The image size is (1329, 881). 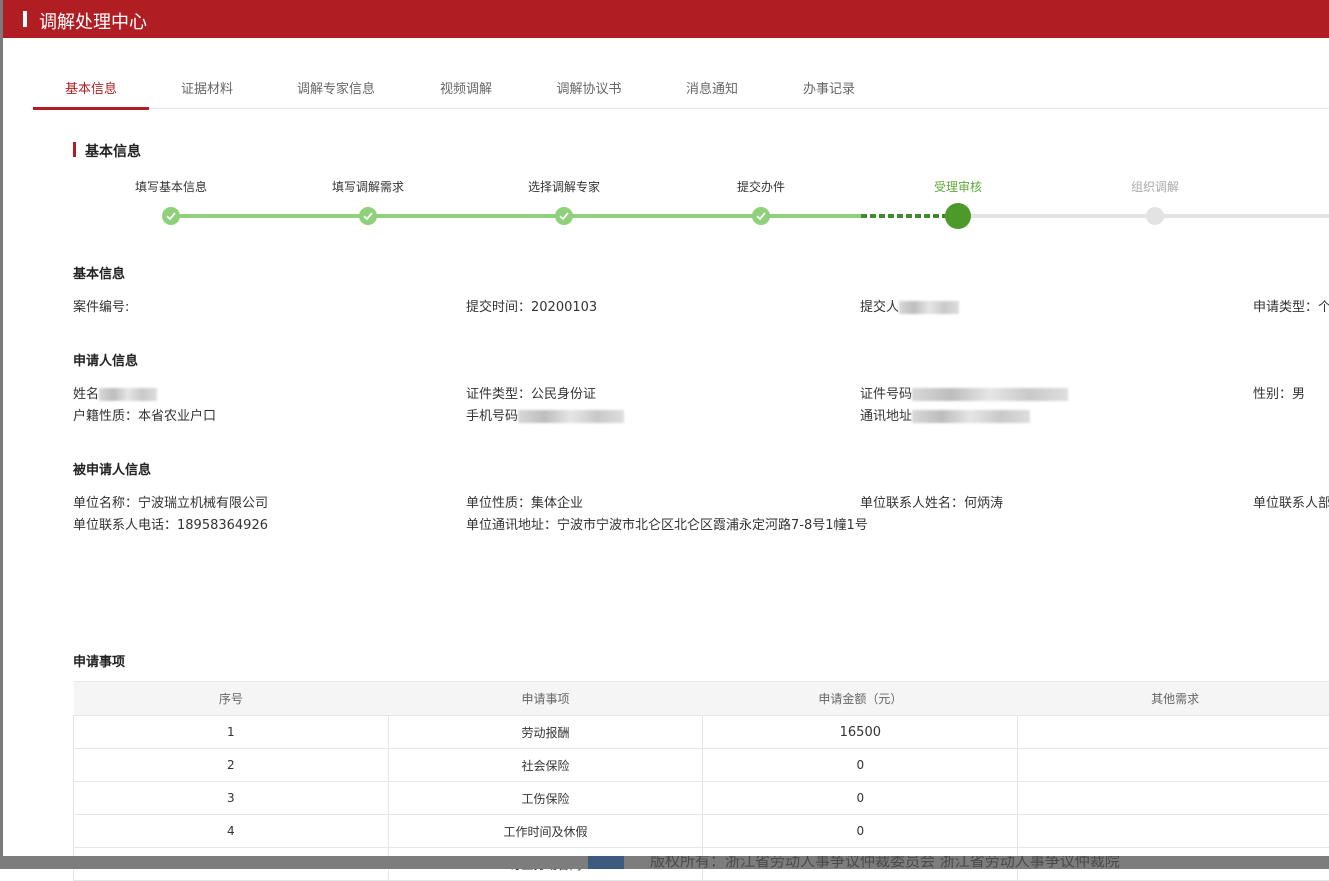 What do you see at coordinates (1291, 305) in the screenshot?
I see `apply-type: 申请类型：个` at bounding box center [1291, 305].